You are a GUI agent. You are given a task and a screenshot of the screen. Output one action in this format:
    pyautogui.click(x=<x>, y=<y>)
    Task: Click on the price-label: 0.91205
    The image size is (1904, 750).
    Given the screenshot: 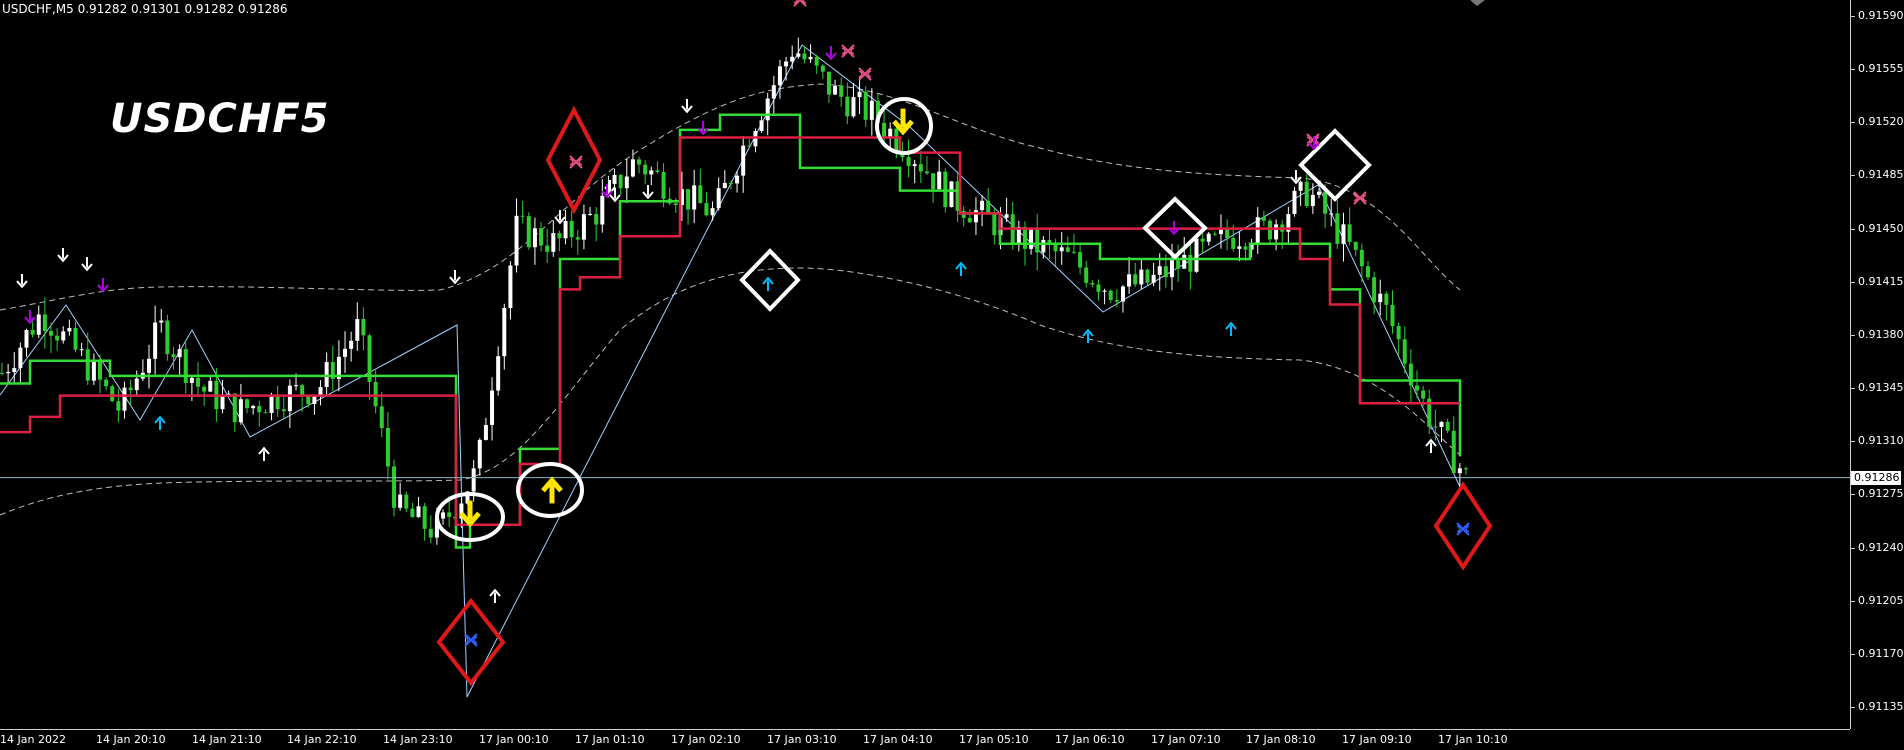 What is the action you would take?
    pyautogui.click(x=1881, y=600)
    